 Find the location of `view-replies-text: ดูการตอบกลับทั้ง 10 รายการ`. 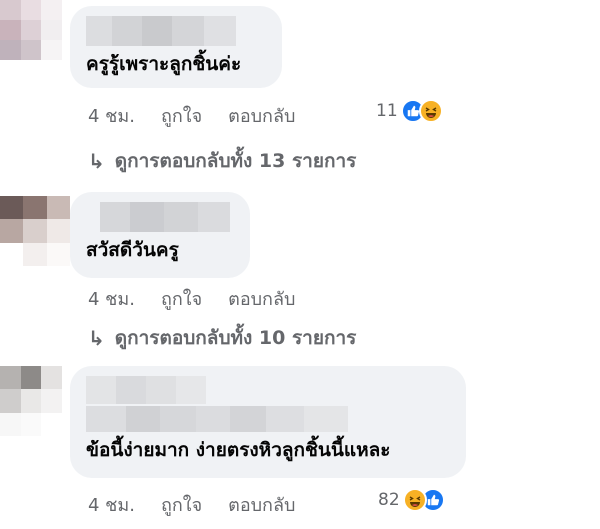

view-replies-text: ดูการตอบกลับทั้ง 10 รายการ is located at coordinates (235, 338).